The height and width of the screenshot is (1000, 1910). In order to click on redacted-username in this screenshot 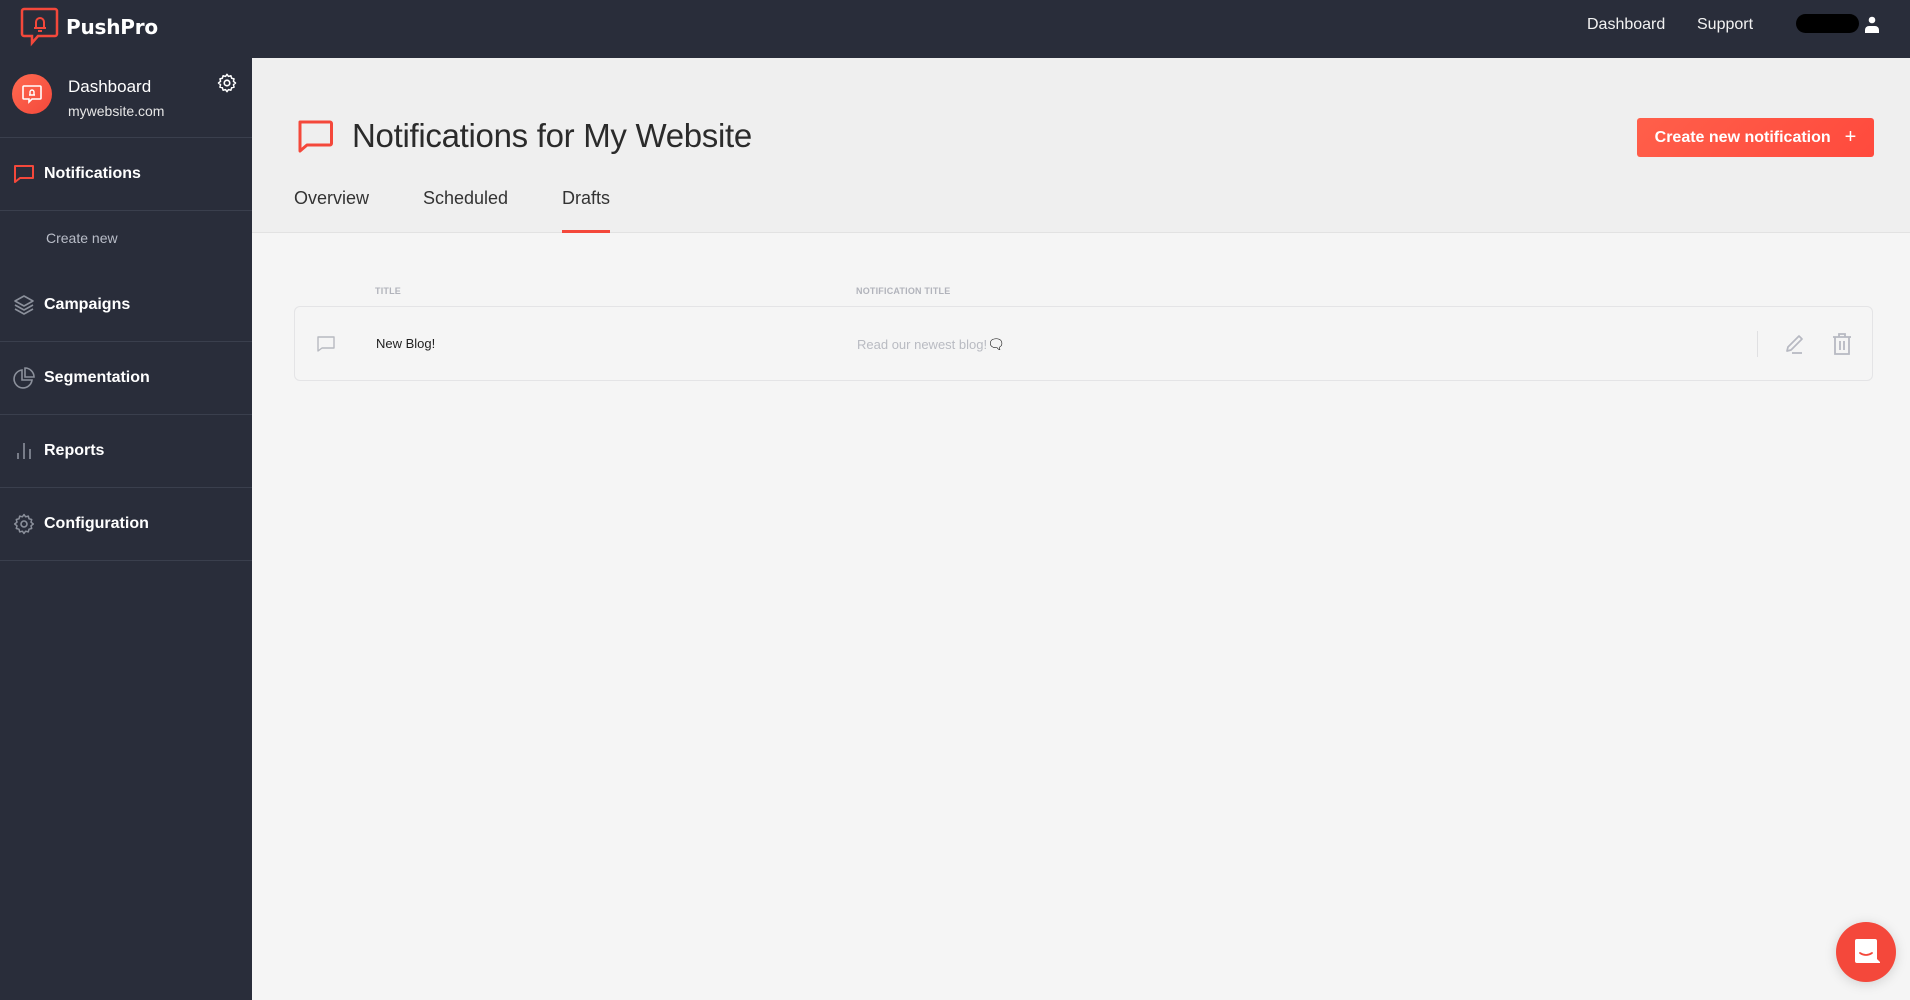, I will do `click(1827, 23)`.